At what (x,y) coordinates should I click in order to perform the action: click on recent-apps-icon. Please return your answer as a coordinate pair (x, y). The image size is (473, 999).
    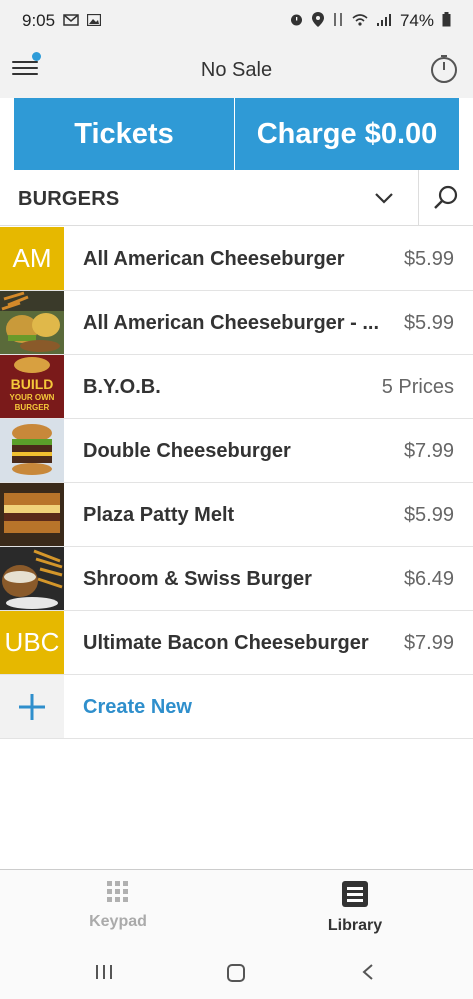
    Looking at the image, I should click on (104, 974).